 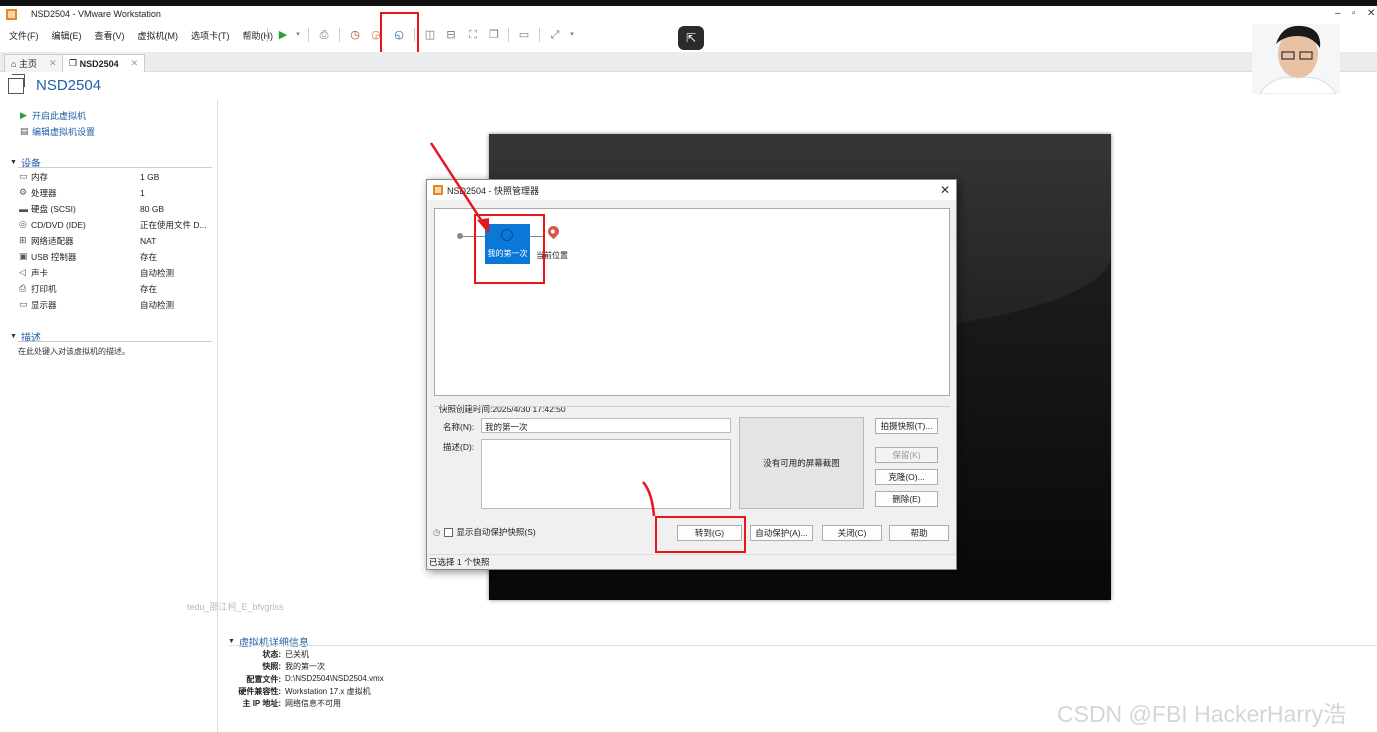 What do you see at coordinates (116, 304) in the screenshot?
I see `device-row-monitor: ▭ 显示器 自动检测` at bounding box center [116, 304].